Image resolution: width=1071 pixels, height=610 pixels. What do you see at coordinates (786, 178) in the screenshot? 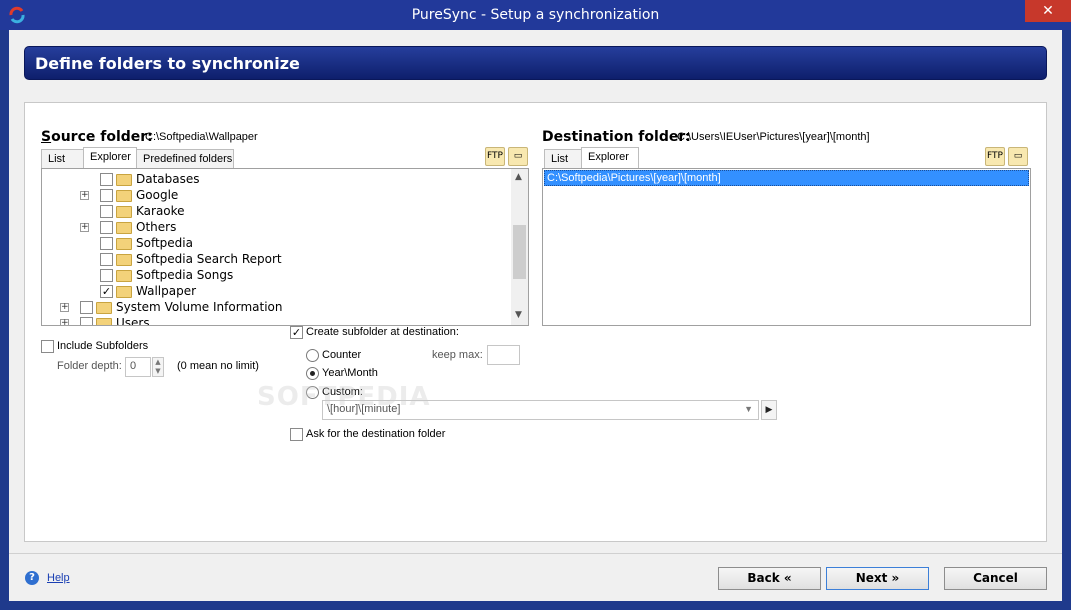
I see `destination-selected-item: C:\Softpedia\Pictures\[year]\[month]` at bounding box center [786, 178].